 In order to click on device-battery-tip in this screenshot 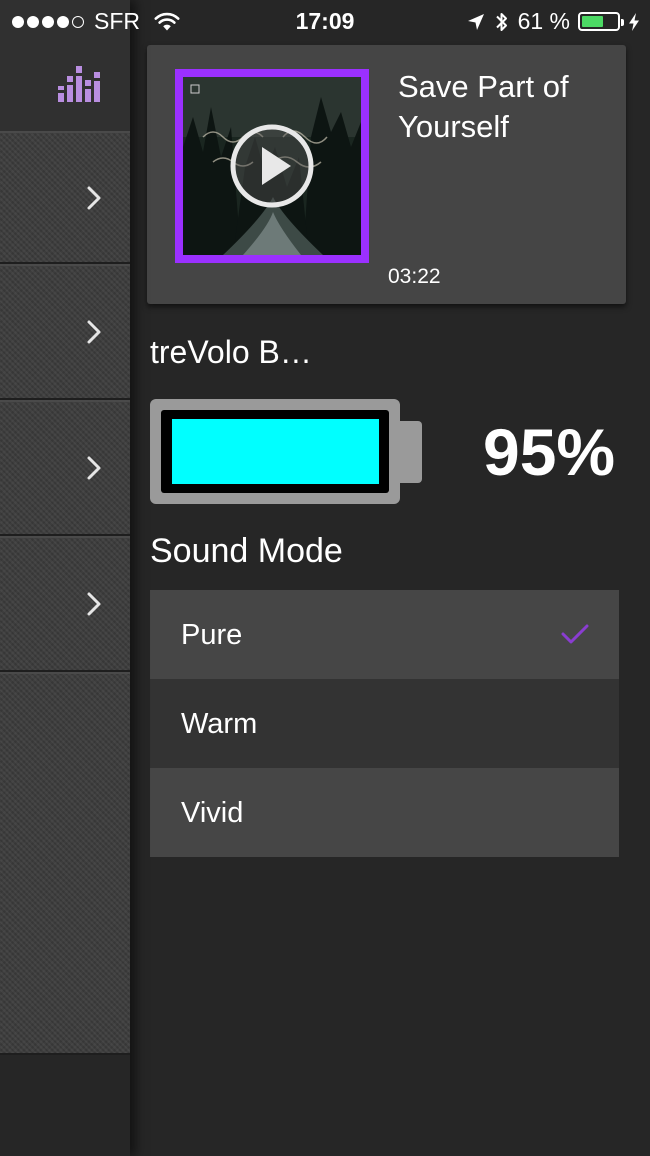, I will do `click(411, 452)`.